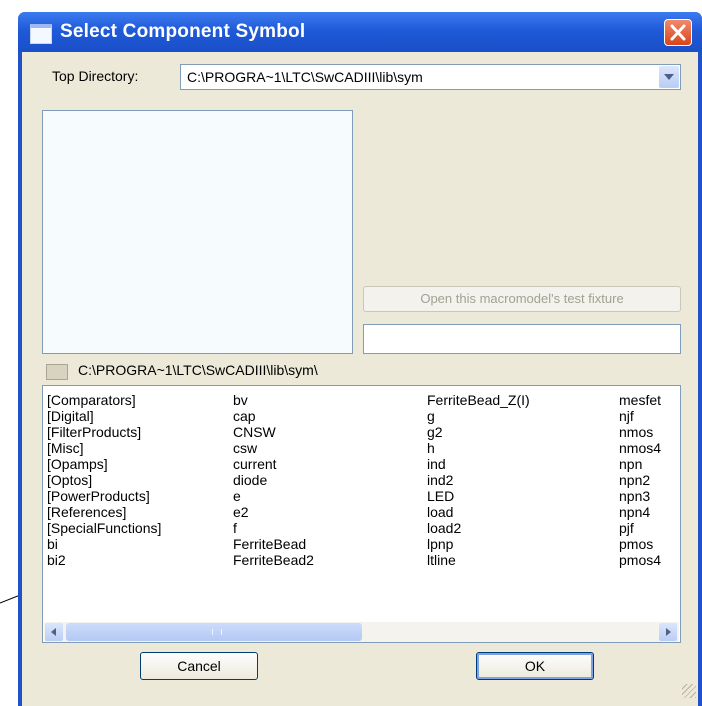 This screenshot has height=706, width=702. What do you see at coordinates (430, 77) in the screenshot?
I see `top-directory-select: C:\PROGRA~1\LTC\SwCADIII\lib\sym` at bounding box center [430, 77].